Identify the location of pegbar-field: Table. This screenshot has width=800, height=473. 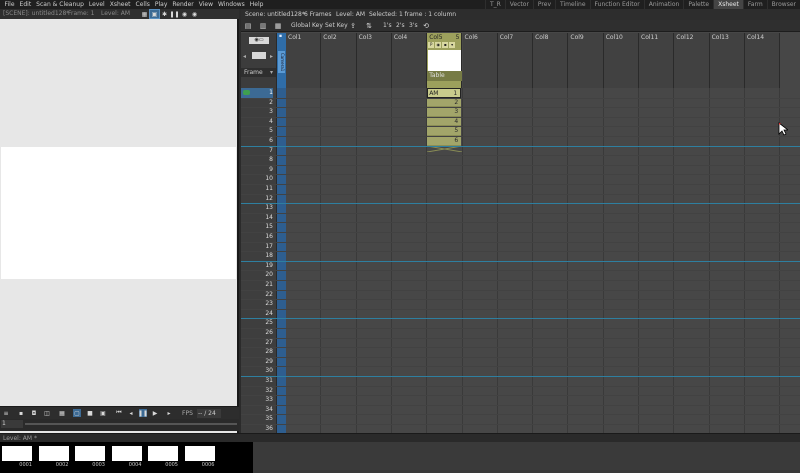
(445, 76).